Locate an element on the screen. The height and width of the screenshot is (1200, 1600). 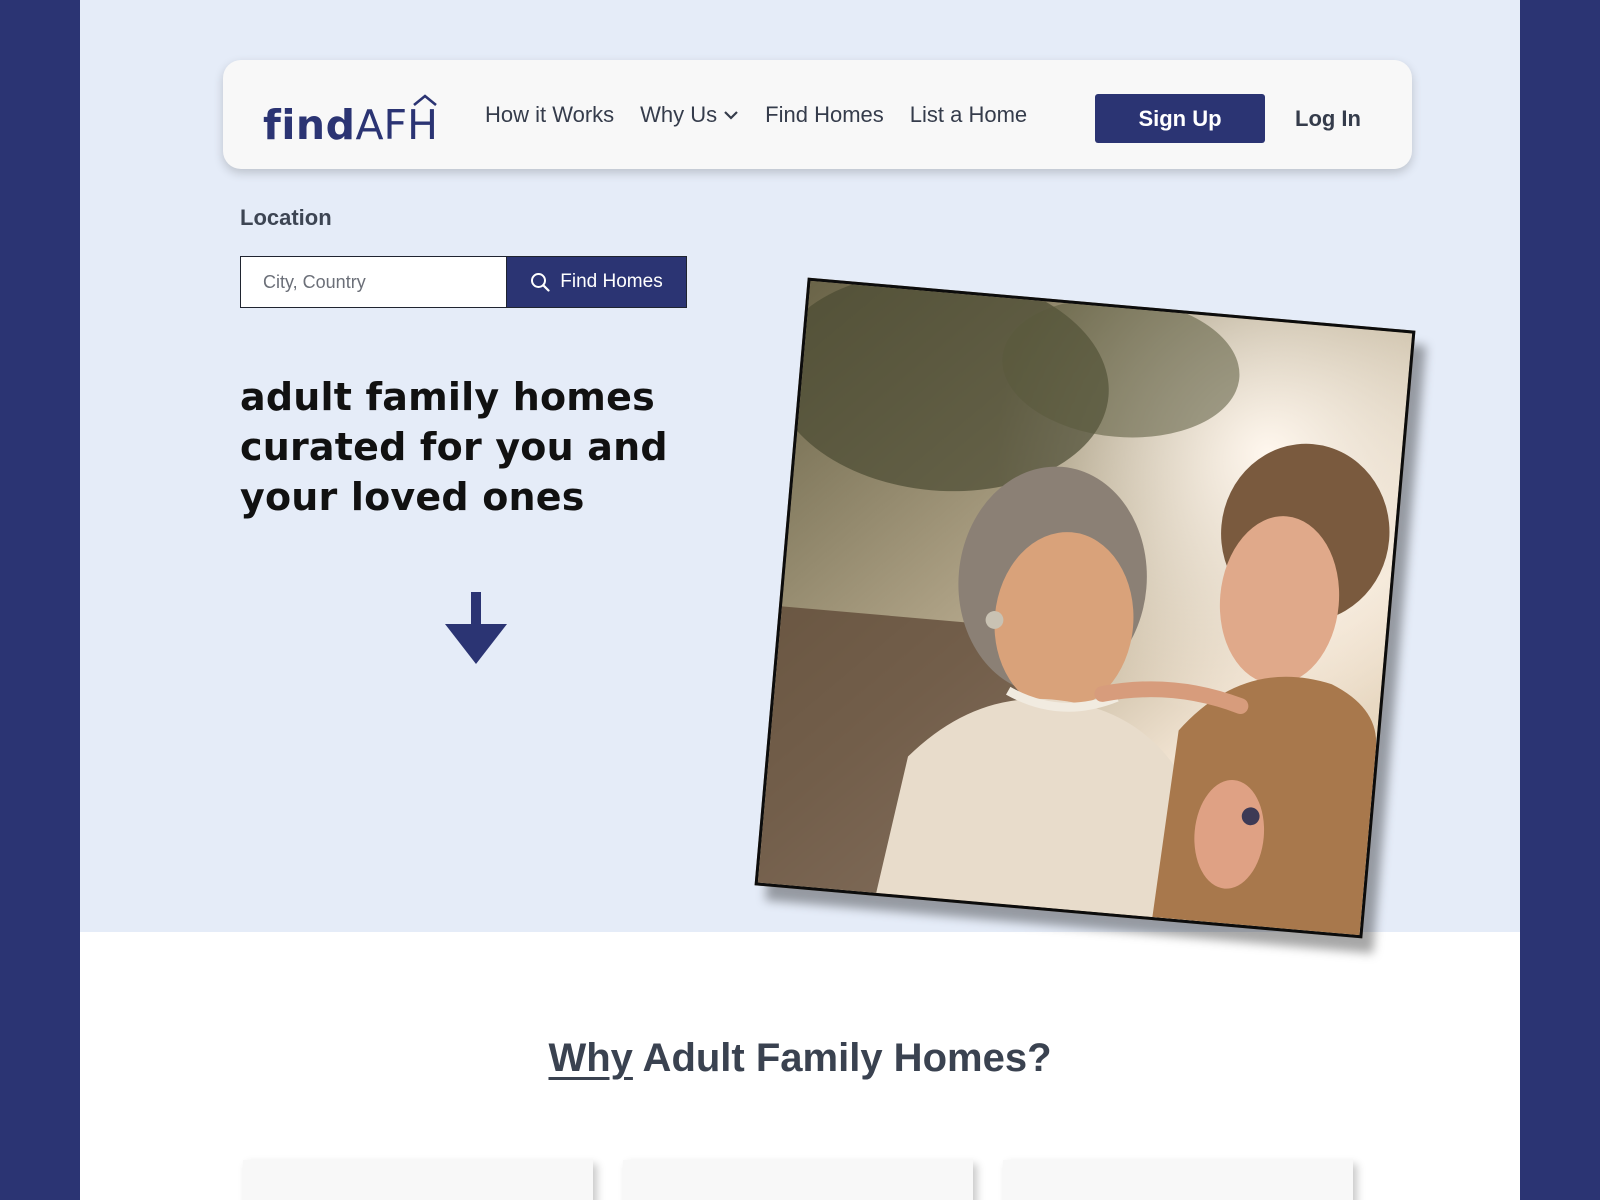
location-label: Location is located at coordinates (286, 217).